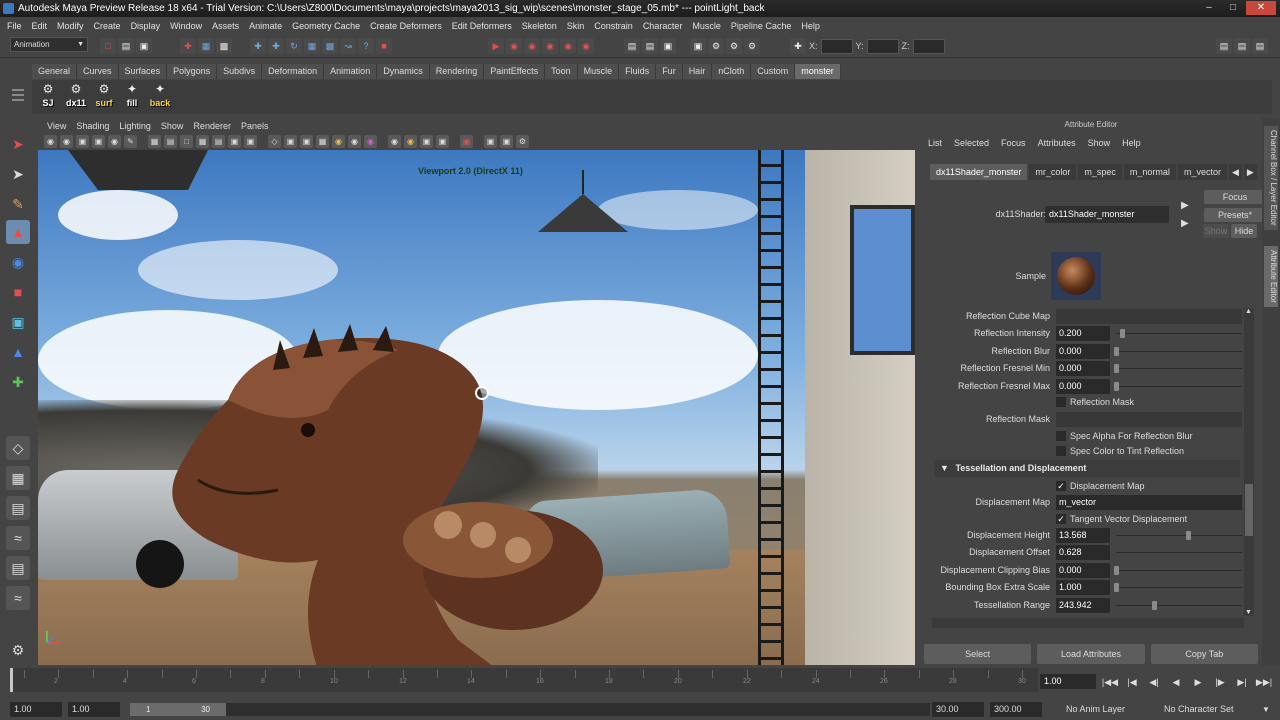 This screenshot has width=1280, height=720. What do you see at coordinates (1179, 552) in the screenshot?
I see `displacement-offset-slider` at bounding box center [1179, 552].